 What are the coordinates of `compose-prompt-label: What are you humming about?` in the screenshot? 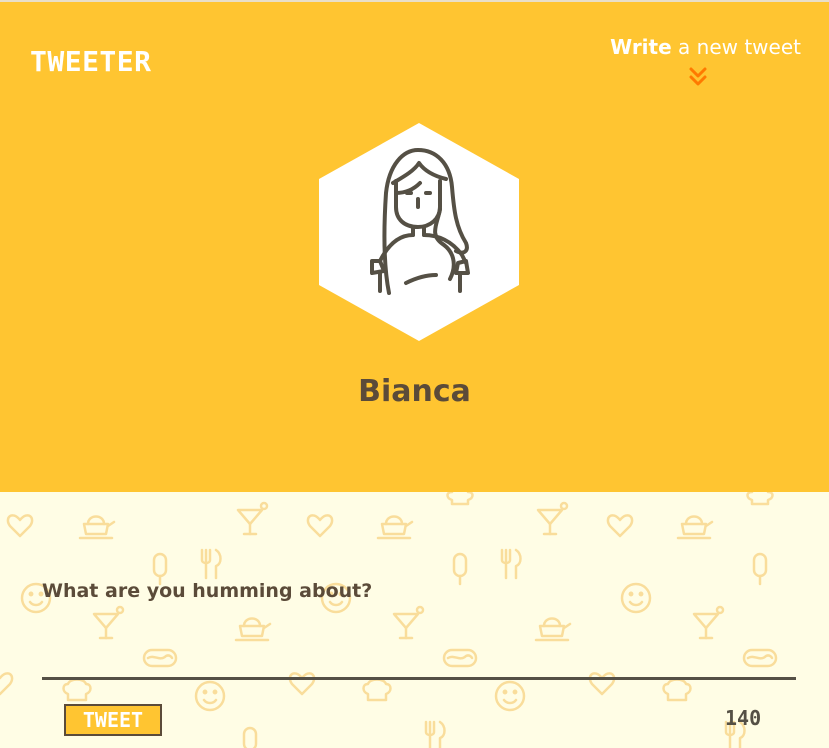 It's located at (207, 591).